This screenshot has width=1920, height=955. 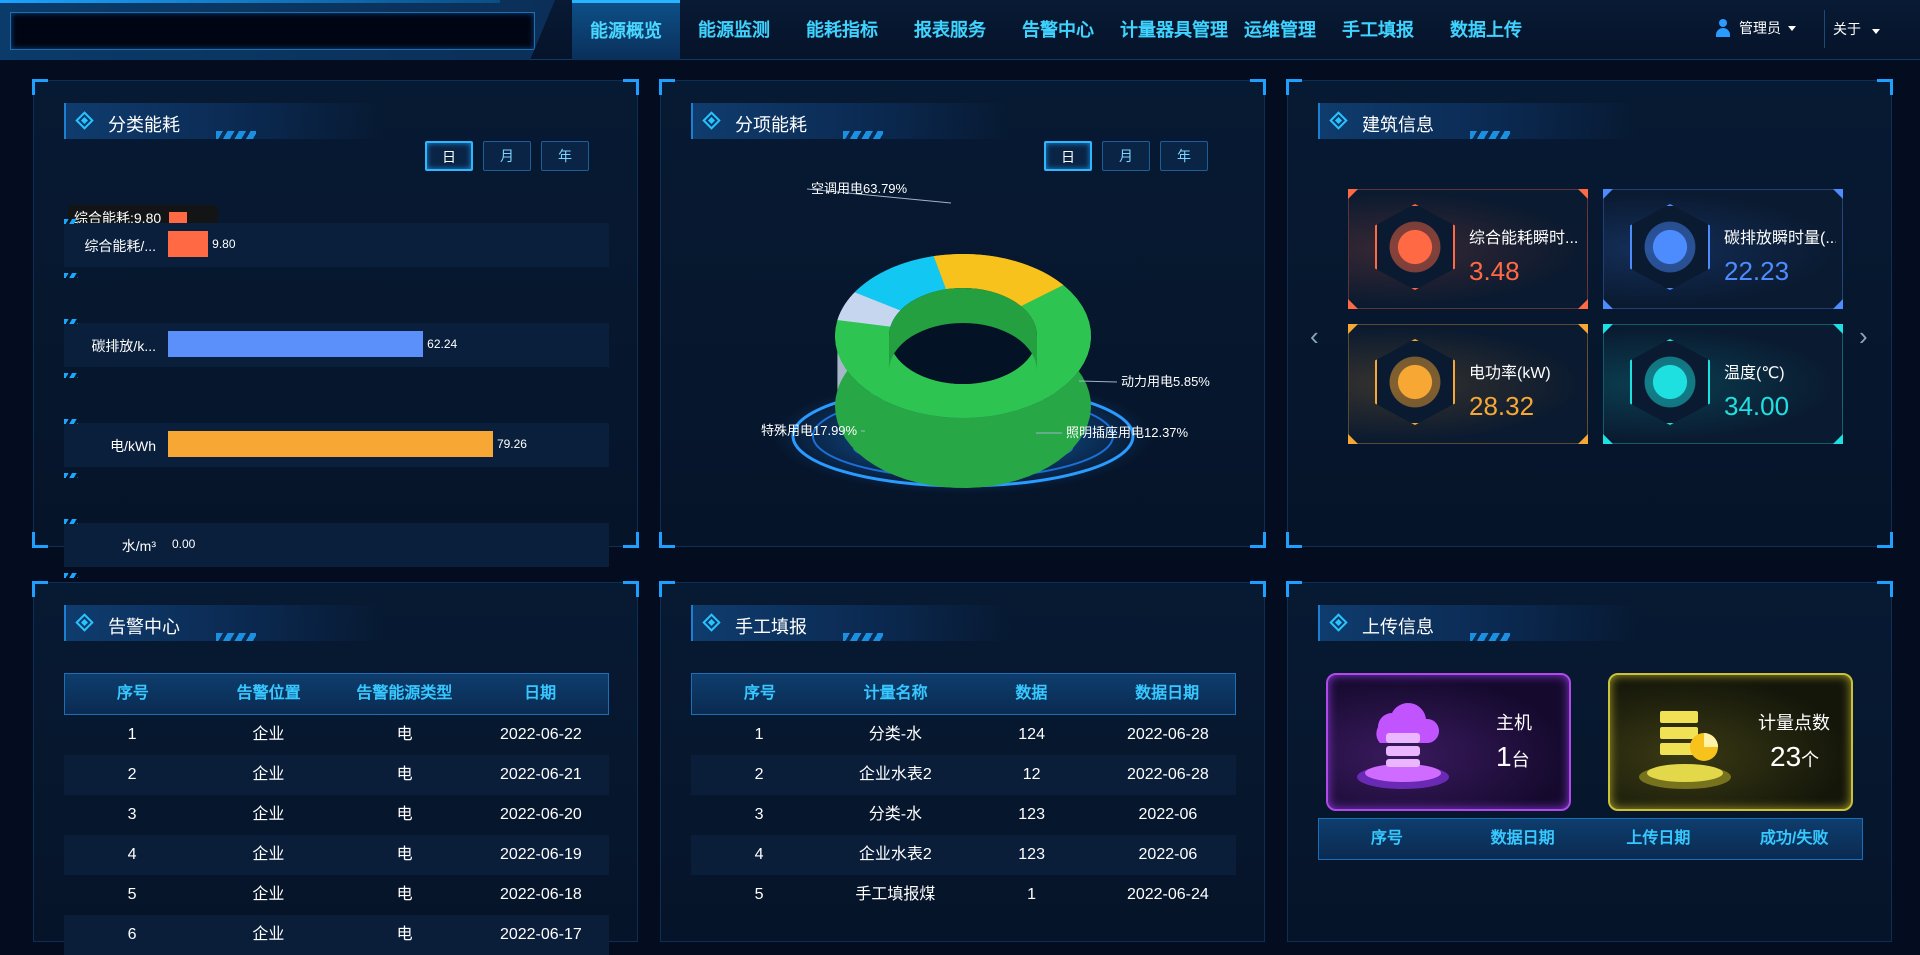 What do you see at coordinates (1875, 31) in the screenshot?
I see `chevron-down-icon` at bounding box center [1875, 31].